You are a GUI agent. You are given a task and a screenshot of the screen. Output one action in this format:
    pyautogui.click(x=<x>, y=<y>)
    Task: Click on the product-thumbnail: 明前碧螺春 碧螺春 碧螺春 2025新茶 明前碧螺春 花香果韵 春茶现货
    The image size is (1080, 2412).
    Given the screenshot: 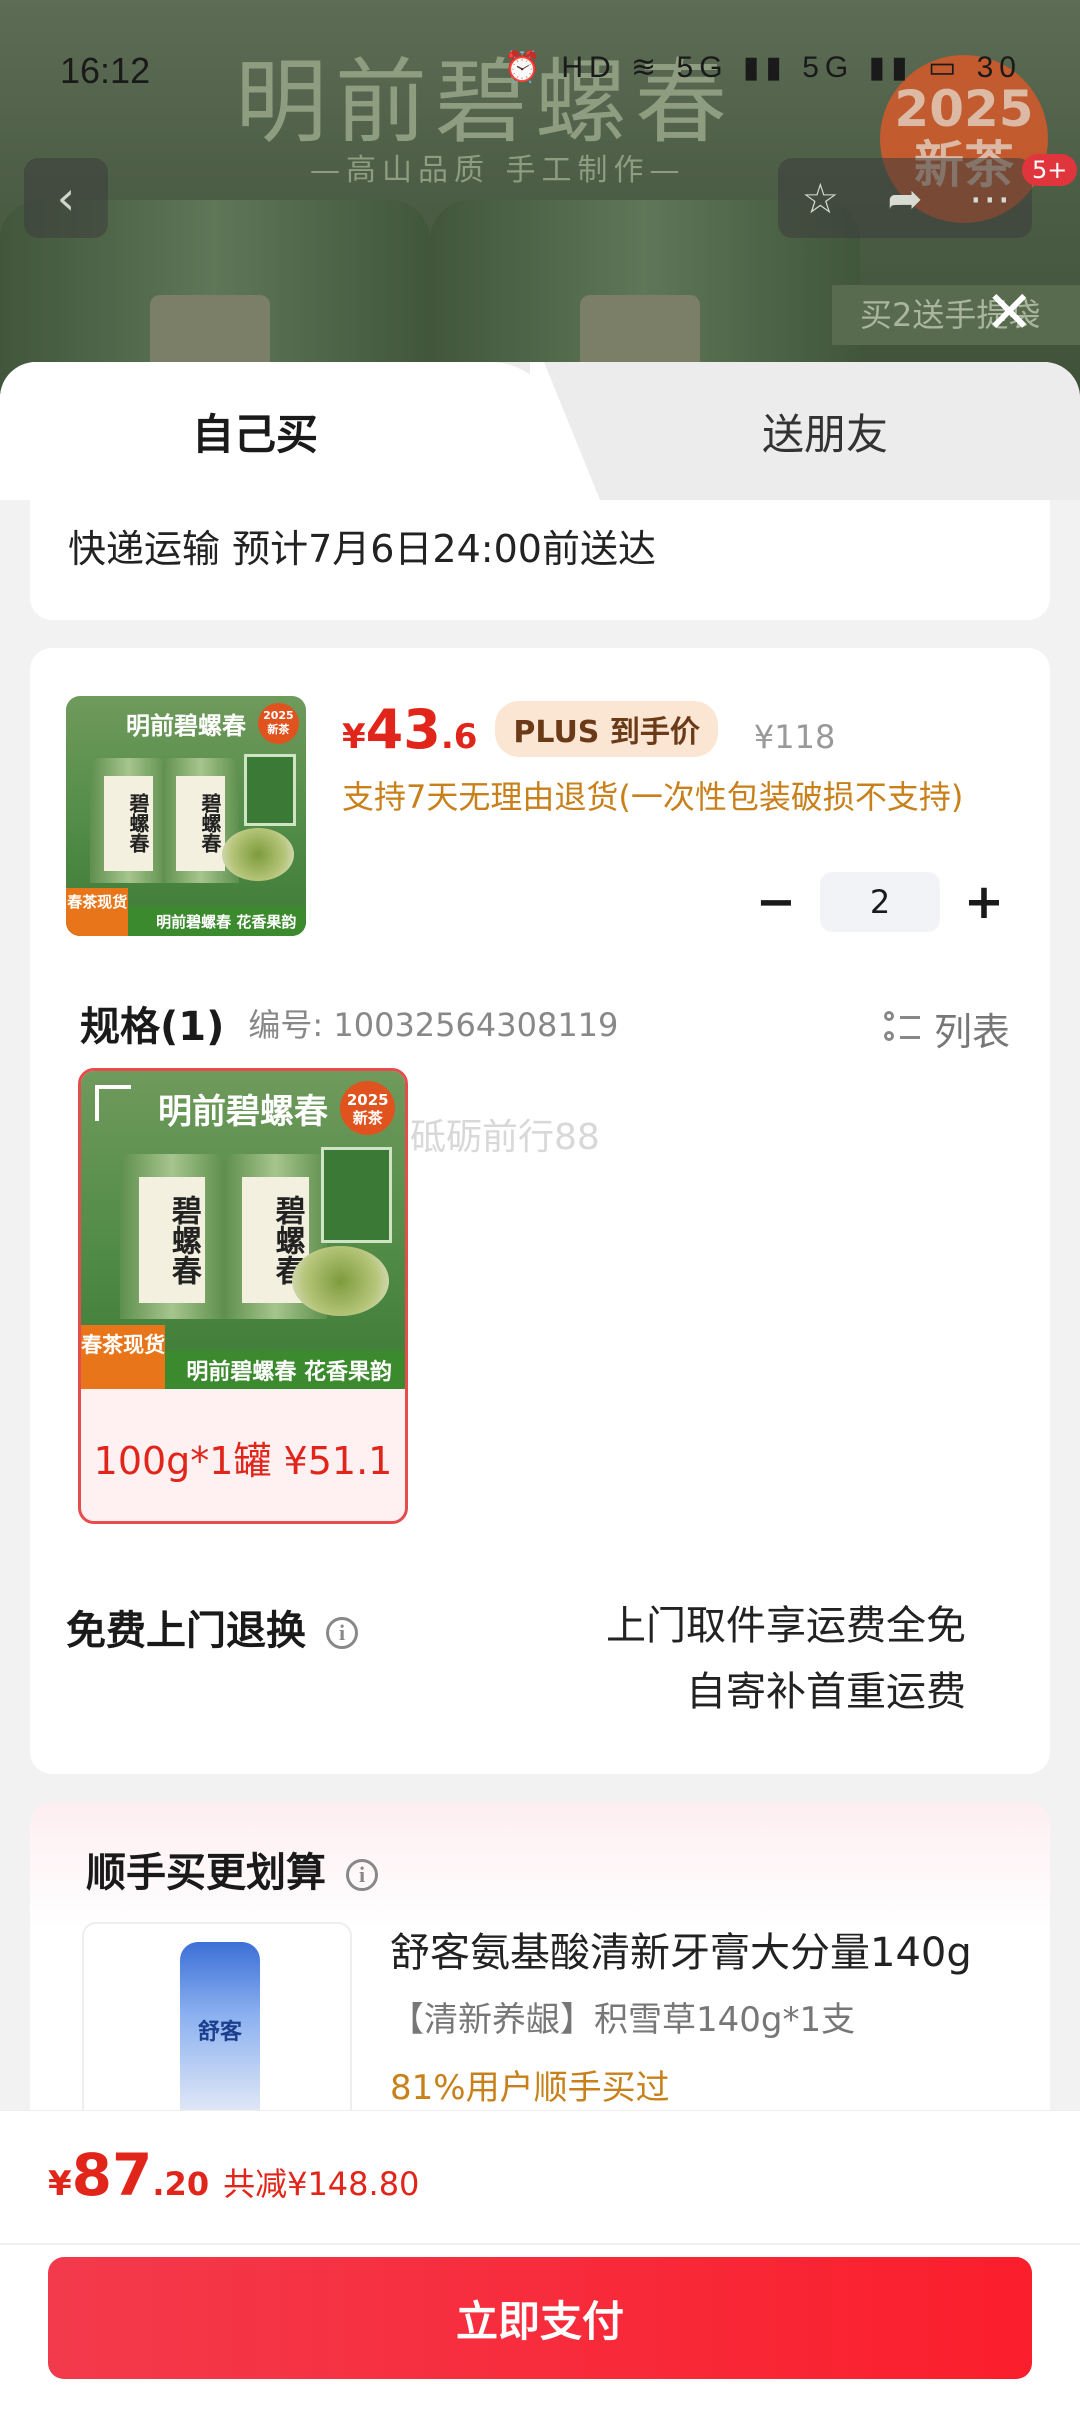 What is the action you would take?
    pyautogui.click(x=186, y=816)
    